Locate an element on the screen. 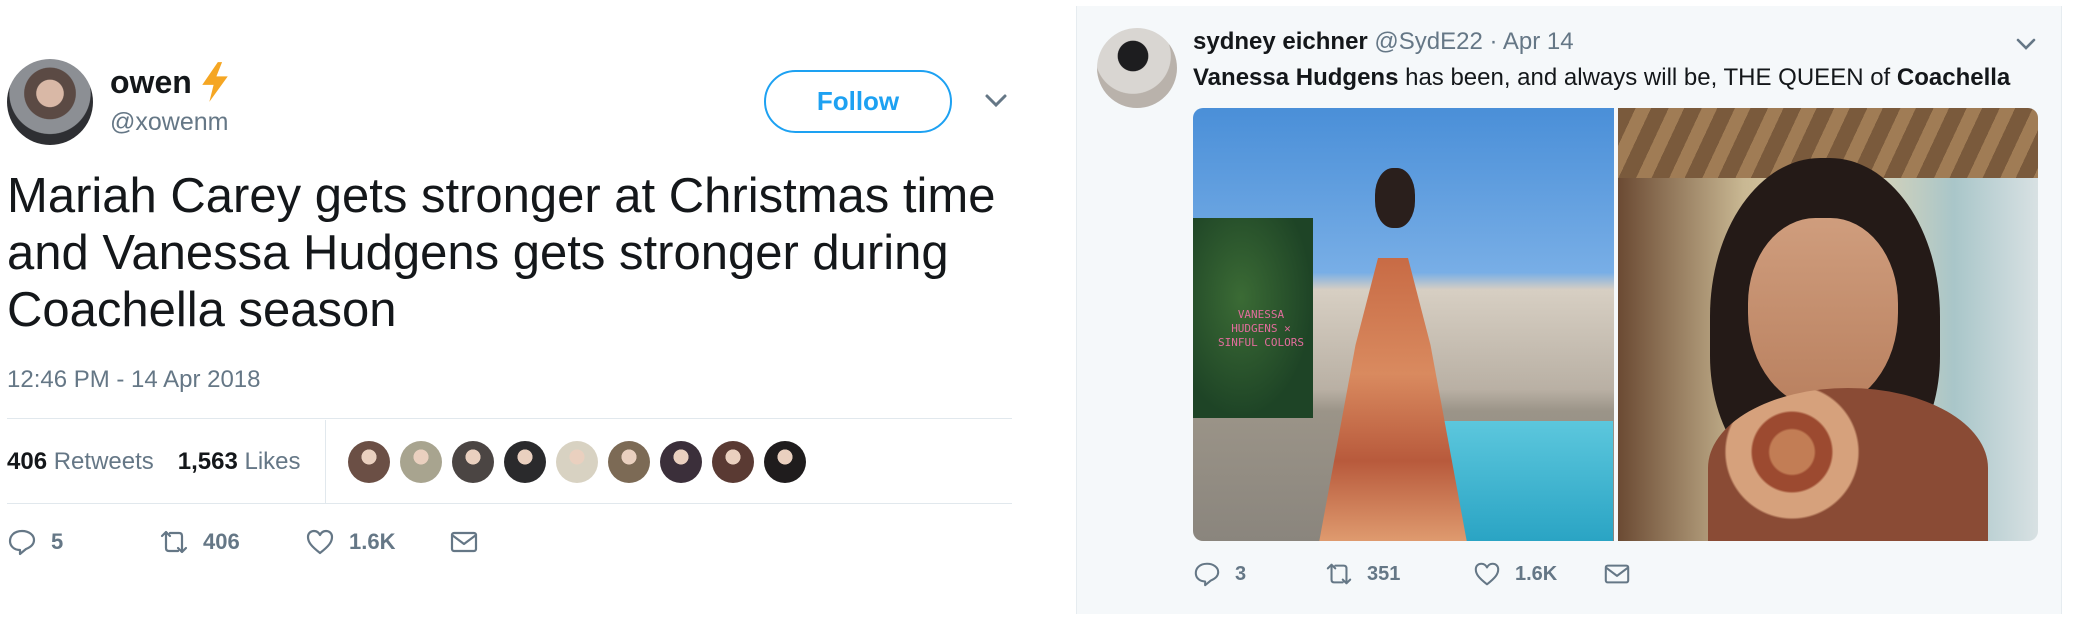  tweet-text-bold: Coachella is located at coordinates (1953, 77).